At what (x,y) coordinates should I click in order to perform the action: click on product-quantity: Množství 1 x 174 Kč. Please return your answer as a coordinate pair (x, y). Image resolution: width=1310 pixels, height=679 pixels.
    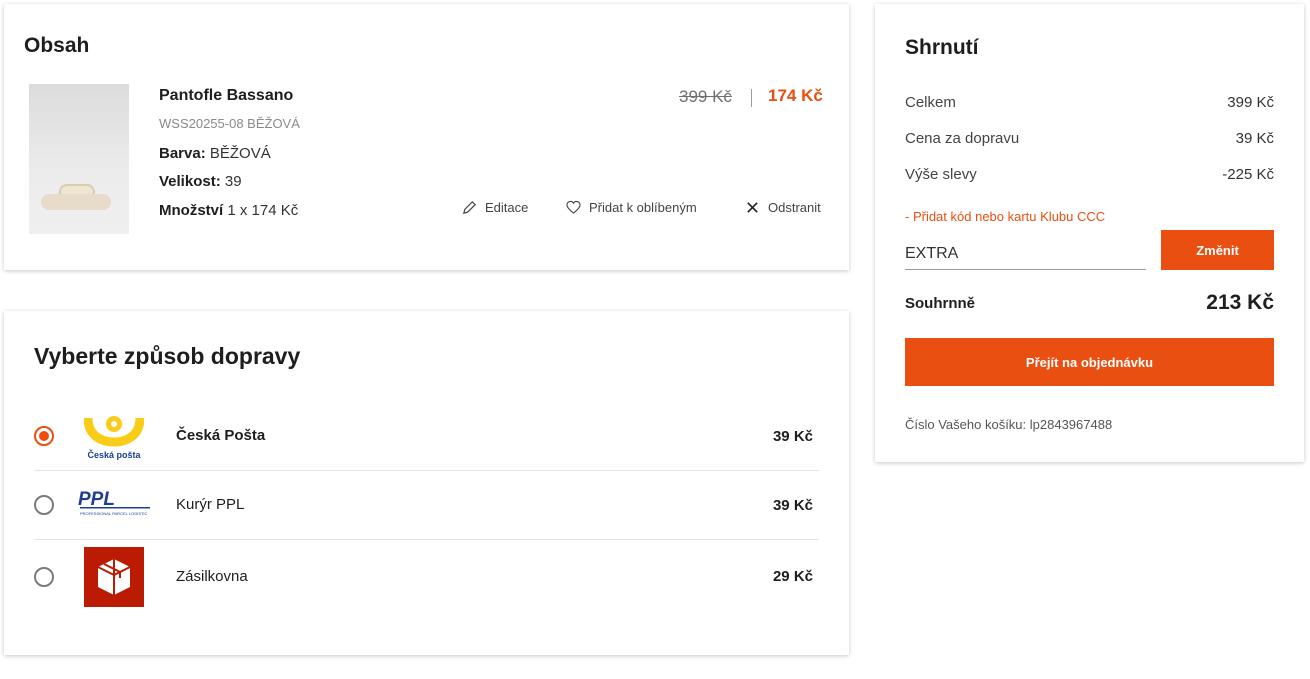
    Looking at the image, I should click on (228, 210).